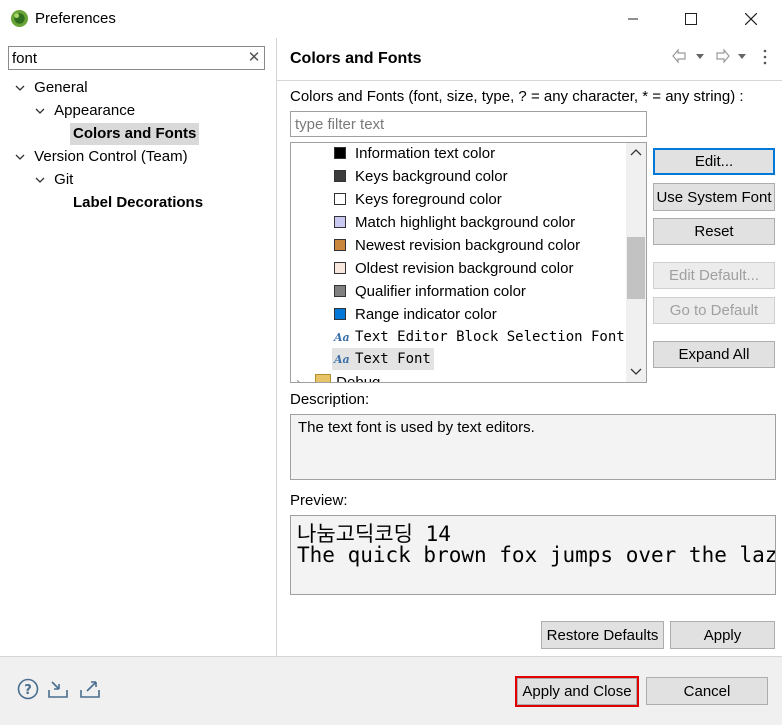  I want to click on use-system-font-button: Use System Font, so click(714, 197).